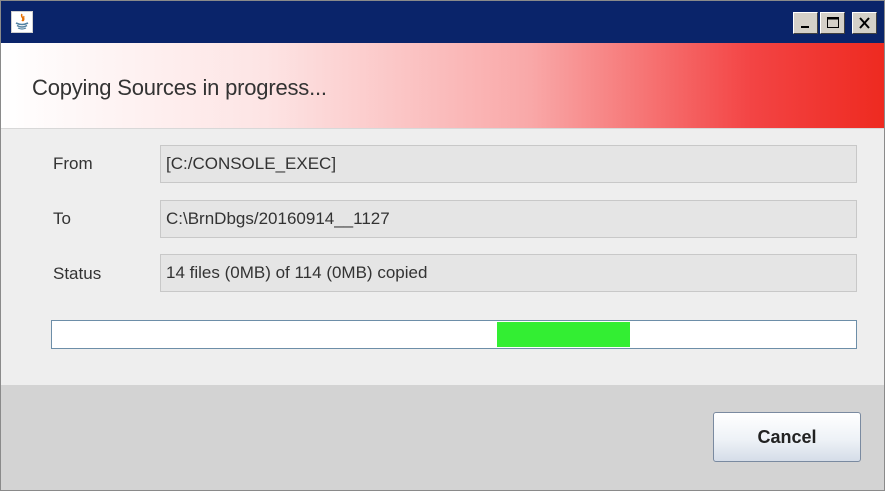  What do you see at coordinates (805, 27) in the screenshot?
I see `minimize-icon` at bounding box center [805, 27].